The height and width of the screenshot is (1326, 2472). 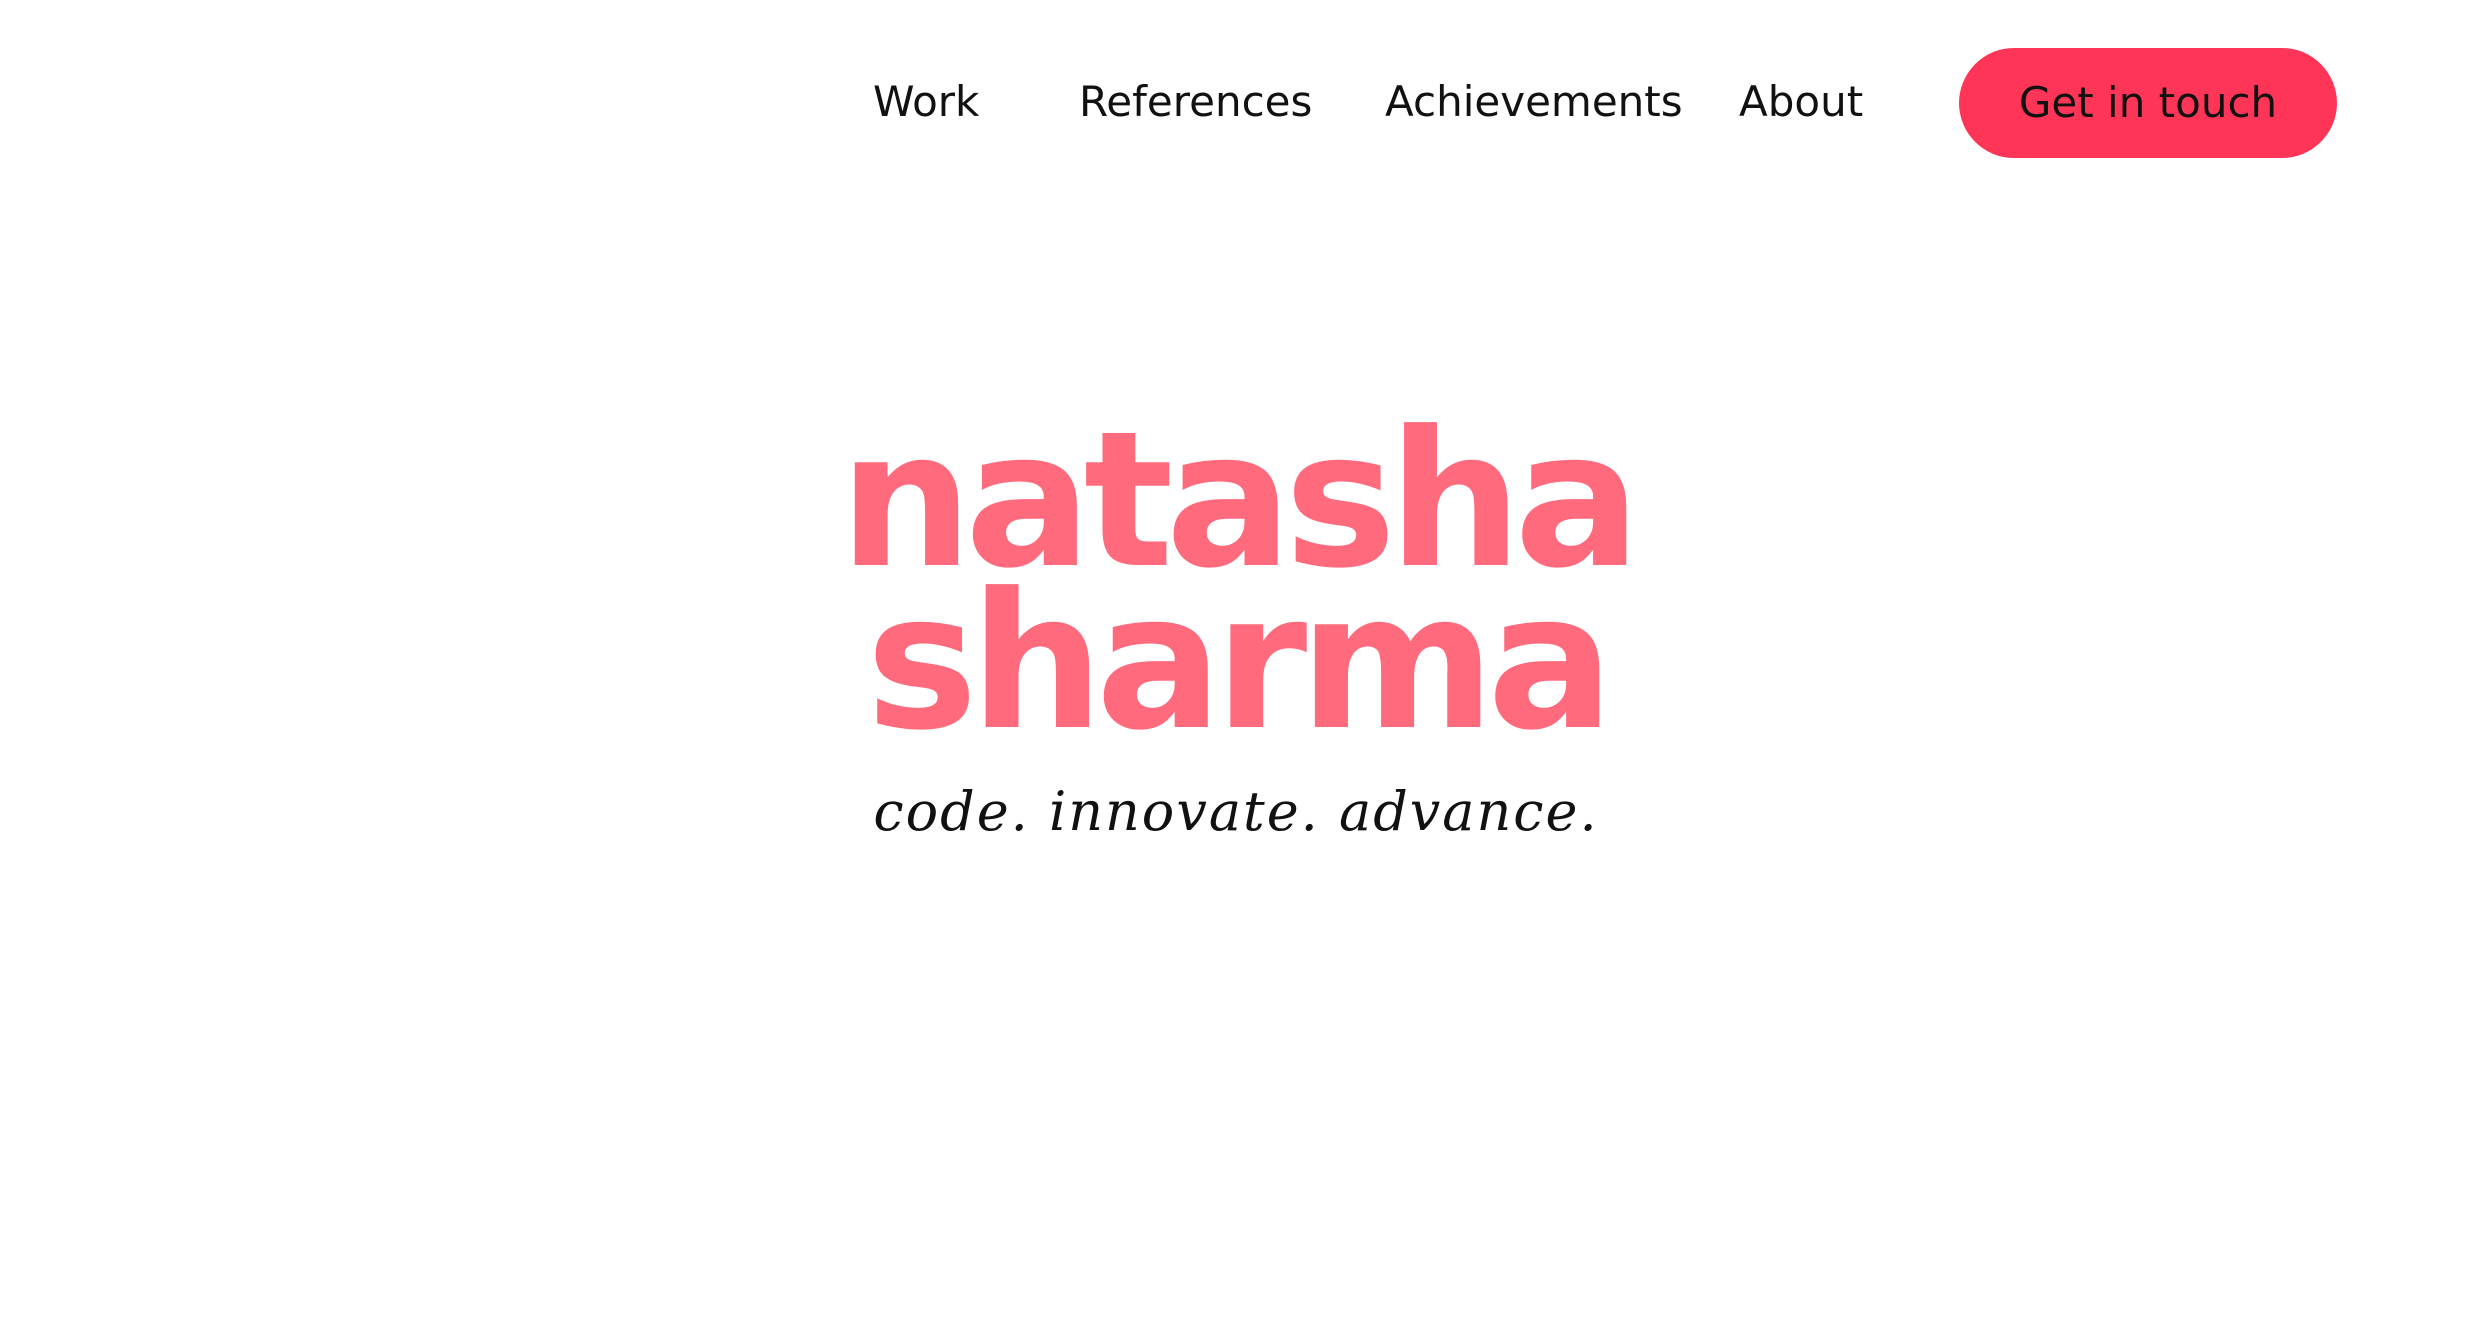 What do you see at coordinates (1195, 102) in the screenshot?
I see `nav-link-references: References` at bounding box center [1195, 102].